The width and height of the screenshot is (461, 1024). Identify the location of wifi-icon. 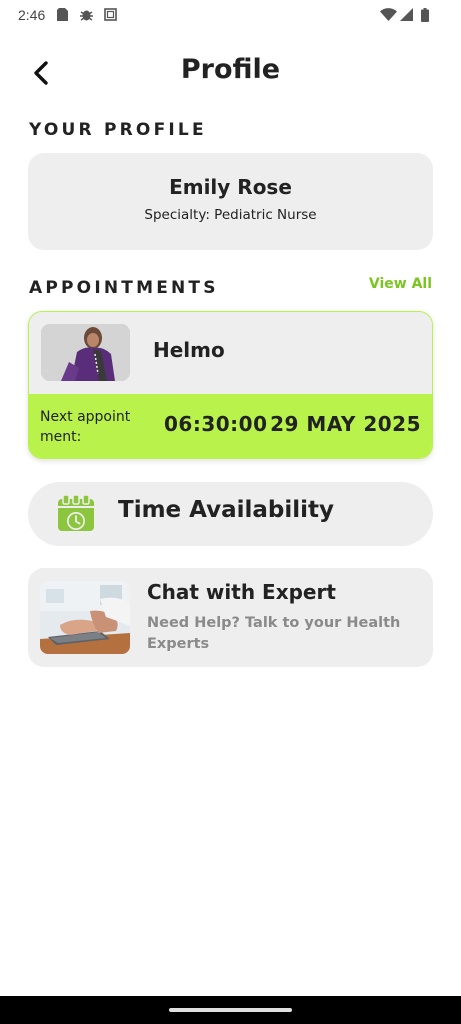
(388, 14).